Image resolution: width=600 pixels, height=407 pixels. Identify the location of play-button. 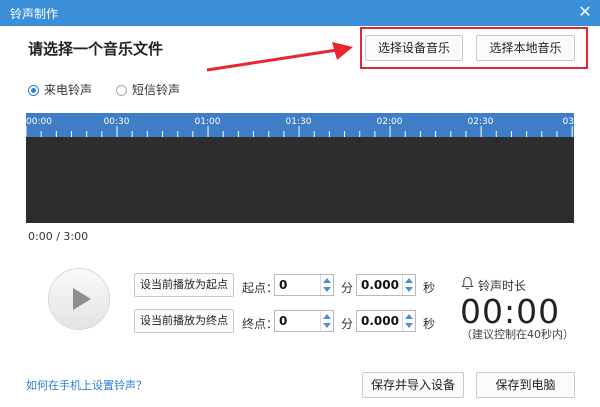
(79, 299).